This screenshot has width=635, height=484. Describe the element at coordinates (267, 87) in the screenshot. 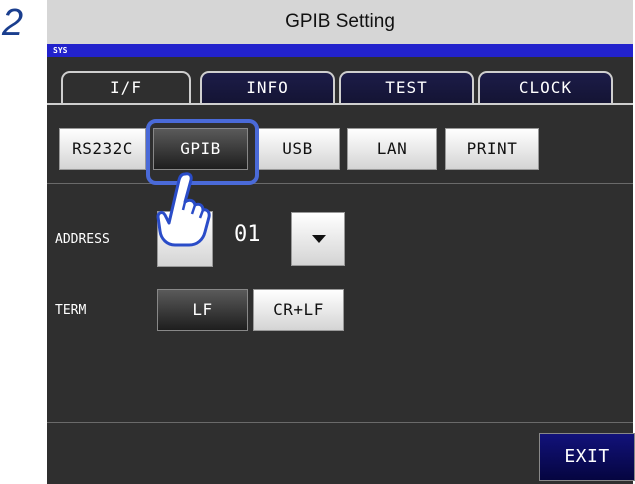

I see `tab-info: INFO` at that location.